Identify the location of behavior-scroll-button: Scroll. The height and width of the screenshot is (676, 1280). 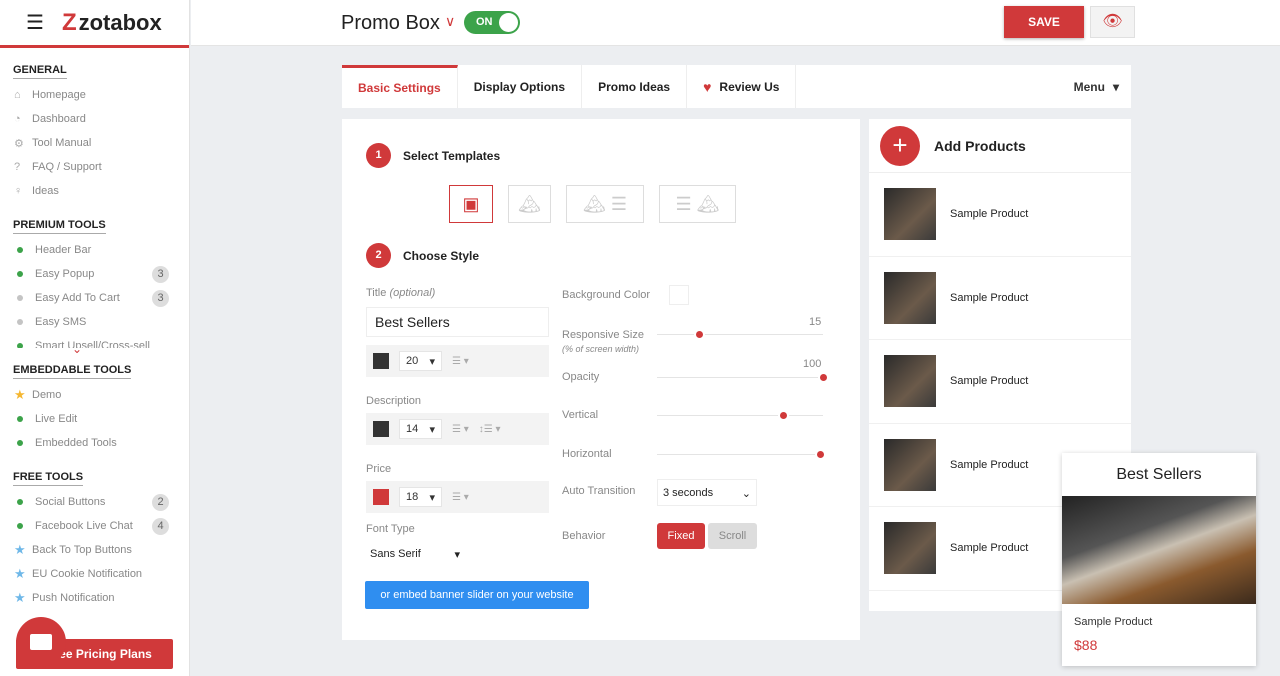
(732, 536).